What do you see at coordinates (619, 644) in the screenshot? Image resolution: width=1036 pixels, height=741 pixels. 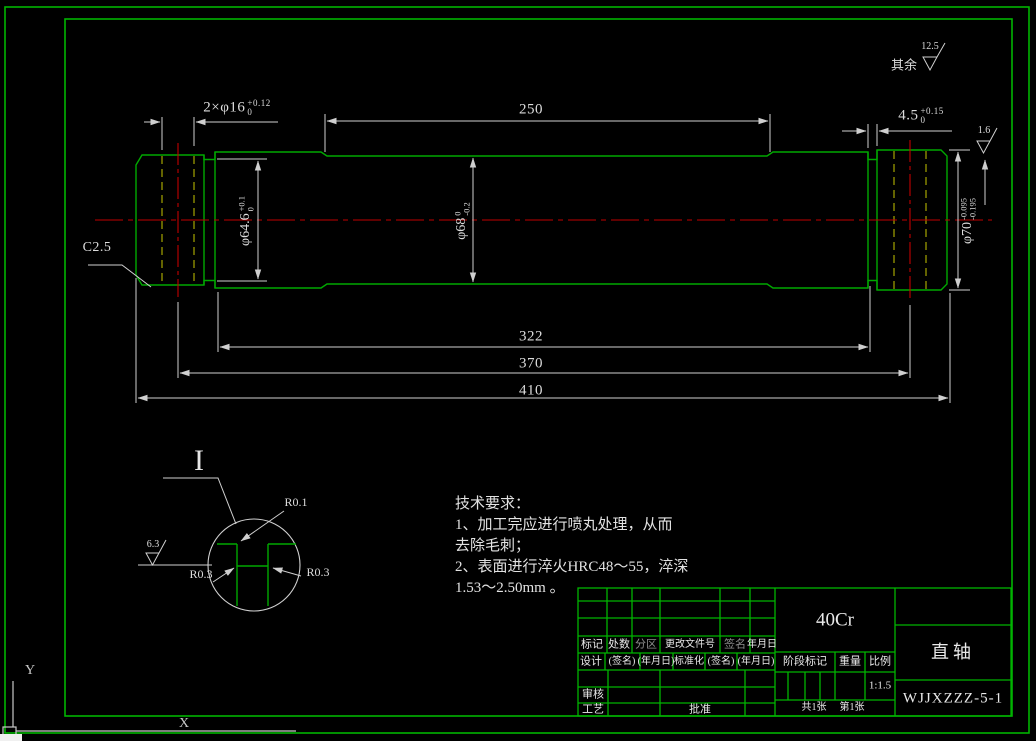 I see `tb-header-count: 处数` at bounding box center [619, 644].